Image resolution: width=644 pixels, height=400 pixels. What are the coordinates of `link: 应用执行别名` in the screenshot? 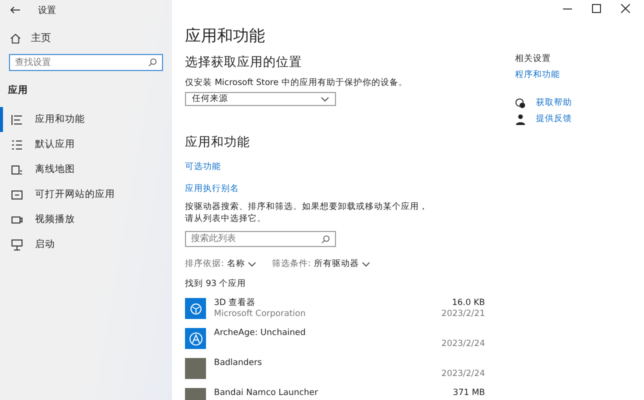 It's located at (212, 189).